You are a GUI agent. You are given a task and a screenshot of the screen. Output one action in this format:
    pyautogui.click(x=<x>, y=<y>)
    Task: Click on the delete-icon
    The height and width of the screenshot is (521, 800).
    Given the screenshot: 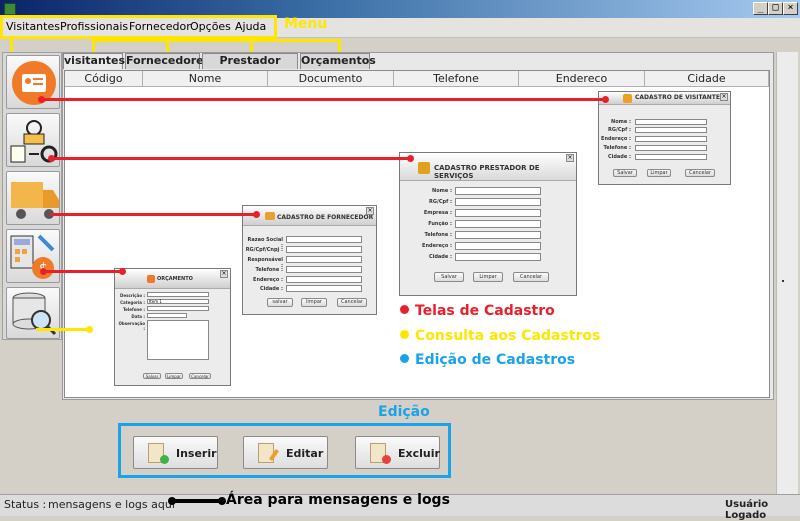 What is the action you would take?
    pyautogui.click(x=386, y=459)
    